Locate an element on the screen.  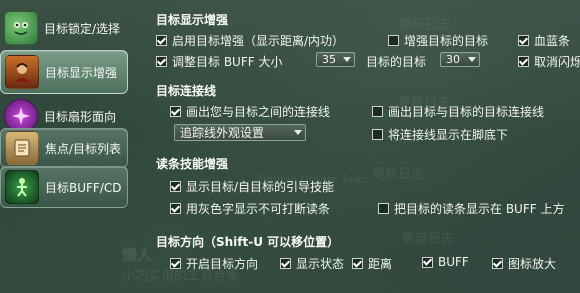
scroll-icon is located at coordinates (22, 148).